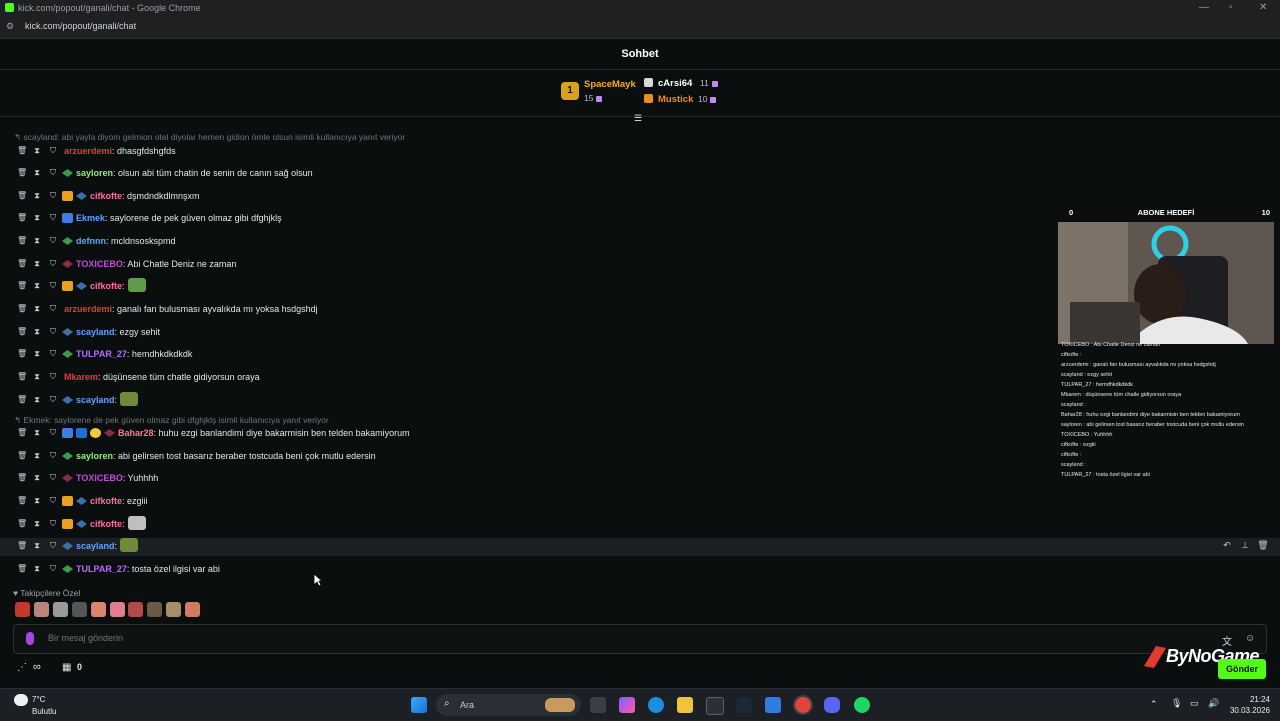 The height and width of the screenshot is (721, 1280). Describe the element at coordinates (11, 26) in the screenshot. I see `site-settings-icon: ⚙` at that location.